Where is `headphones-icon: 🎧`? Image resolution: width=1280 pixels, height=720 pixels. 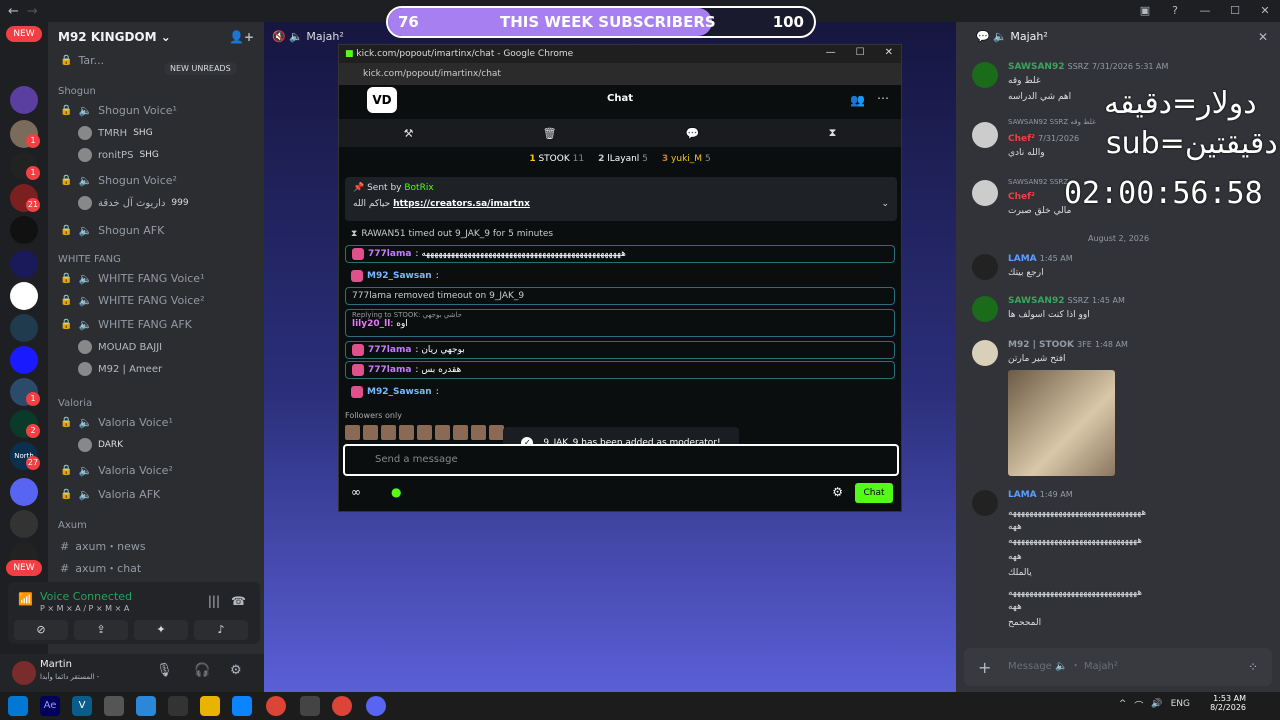
headphones-icon: 🎧 is located at coordinates (202, 670).